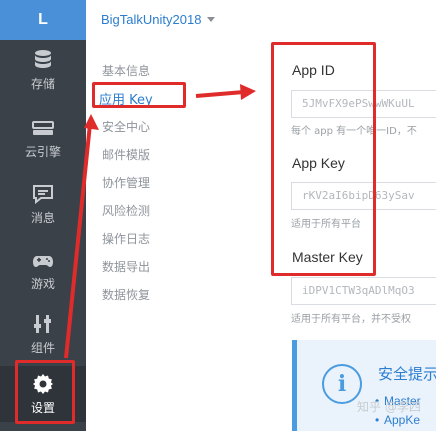 This screenshot has height=431, width=436. I want to click on sidebar-item-storage: 存储, so click(43, 71).